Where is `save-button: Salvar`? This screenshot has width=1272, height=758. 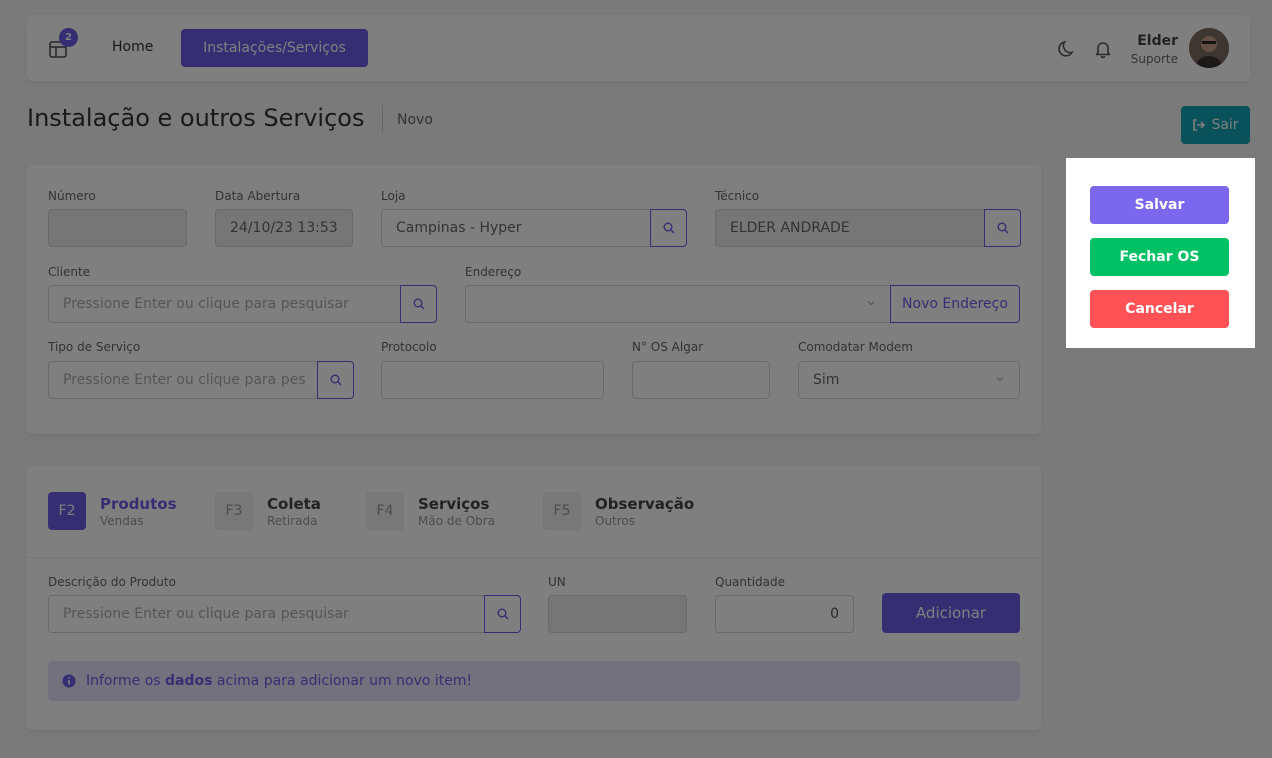
save-button: Salvar is located at coordinates (1159, 205).